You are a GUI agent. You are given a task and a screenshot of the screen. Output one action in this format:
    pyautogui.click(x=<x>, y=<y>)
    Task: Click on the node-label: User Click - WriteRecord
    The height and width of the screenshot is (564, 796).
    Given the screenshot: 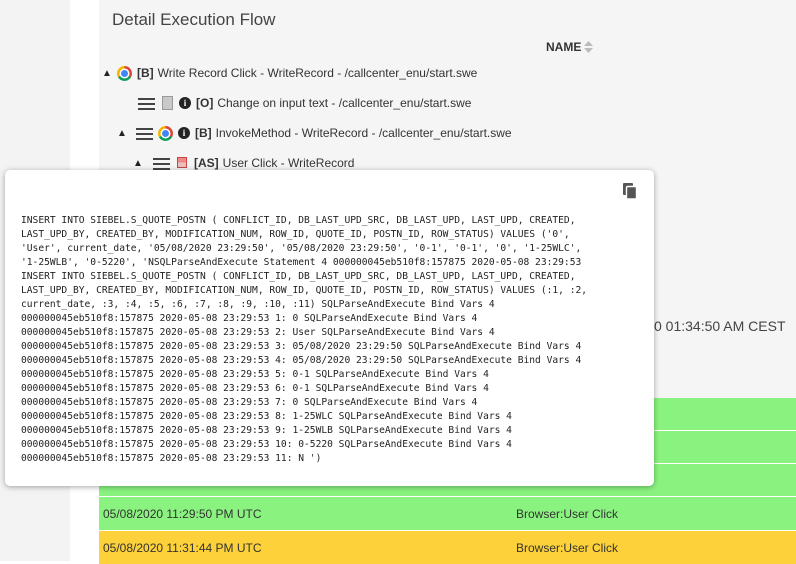 What is the action you would take?
    pyautogui.click(x=288, y=163)
    